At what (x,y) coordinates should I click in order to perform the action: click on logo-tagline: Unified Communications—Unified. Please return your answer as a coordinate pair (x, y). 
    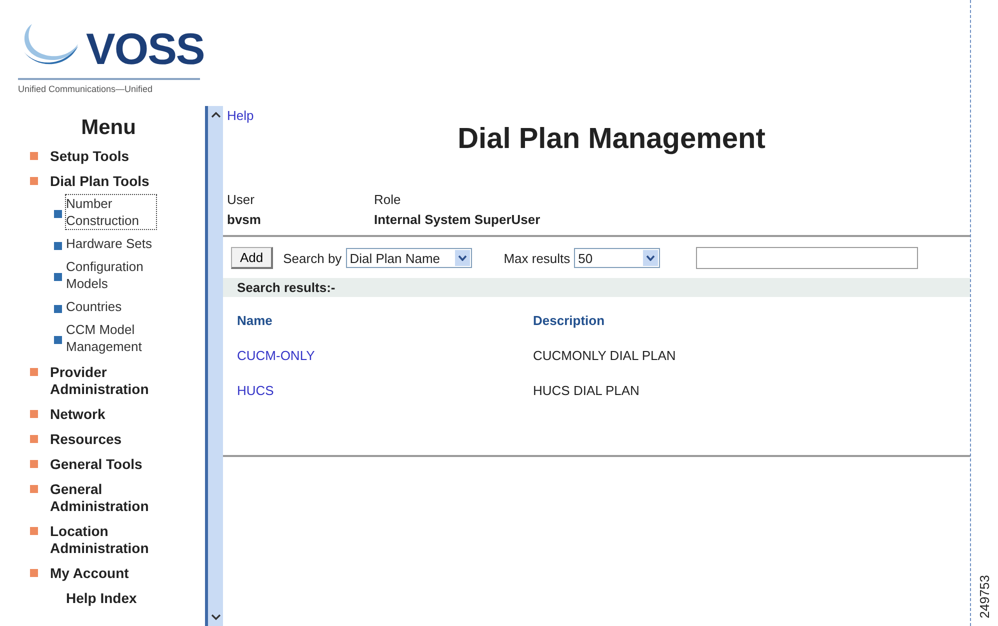
    Looking at the image, I should click on (85, 89).